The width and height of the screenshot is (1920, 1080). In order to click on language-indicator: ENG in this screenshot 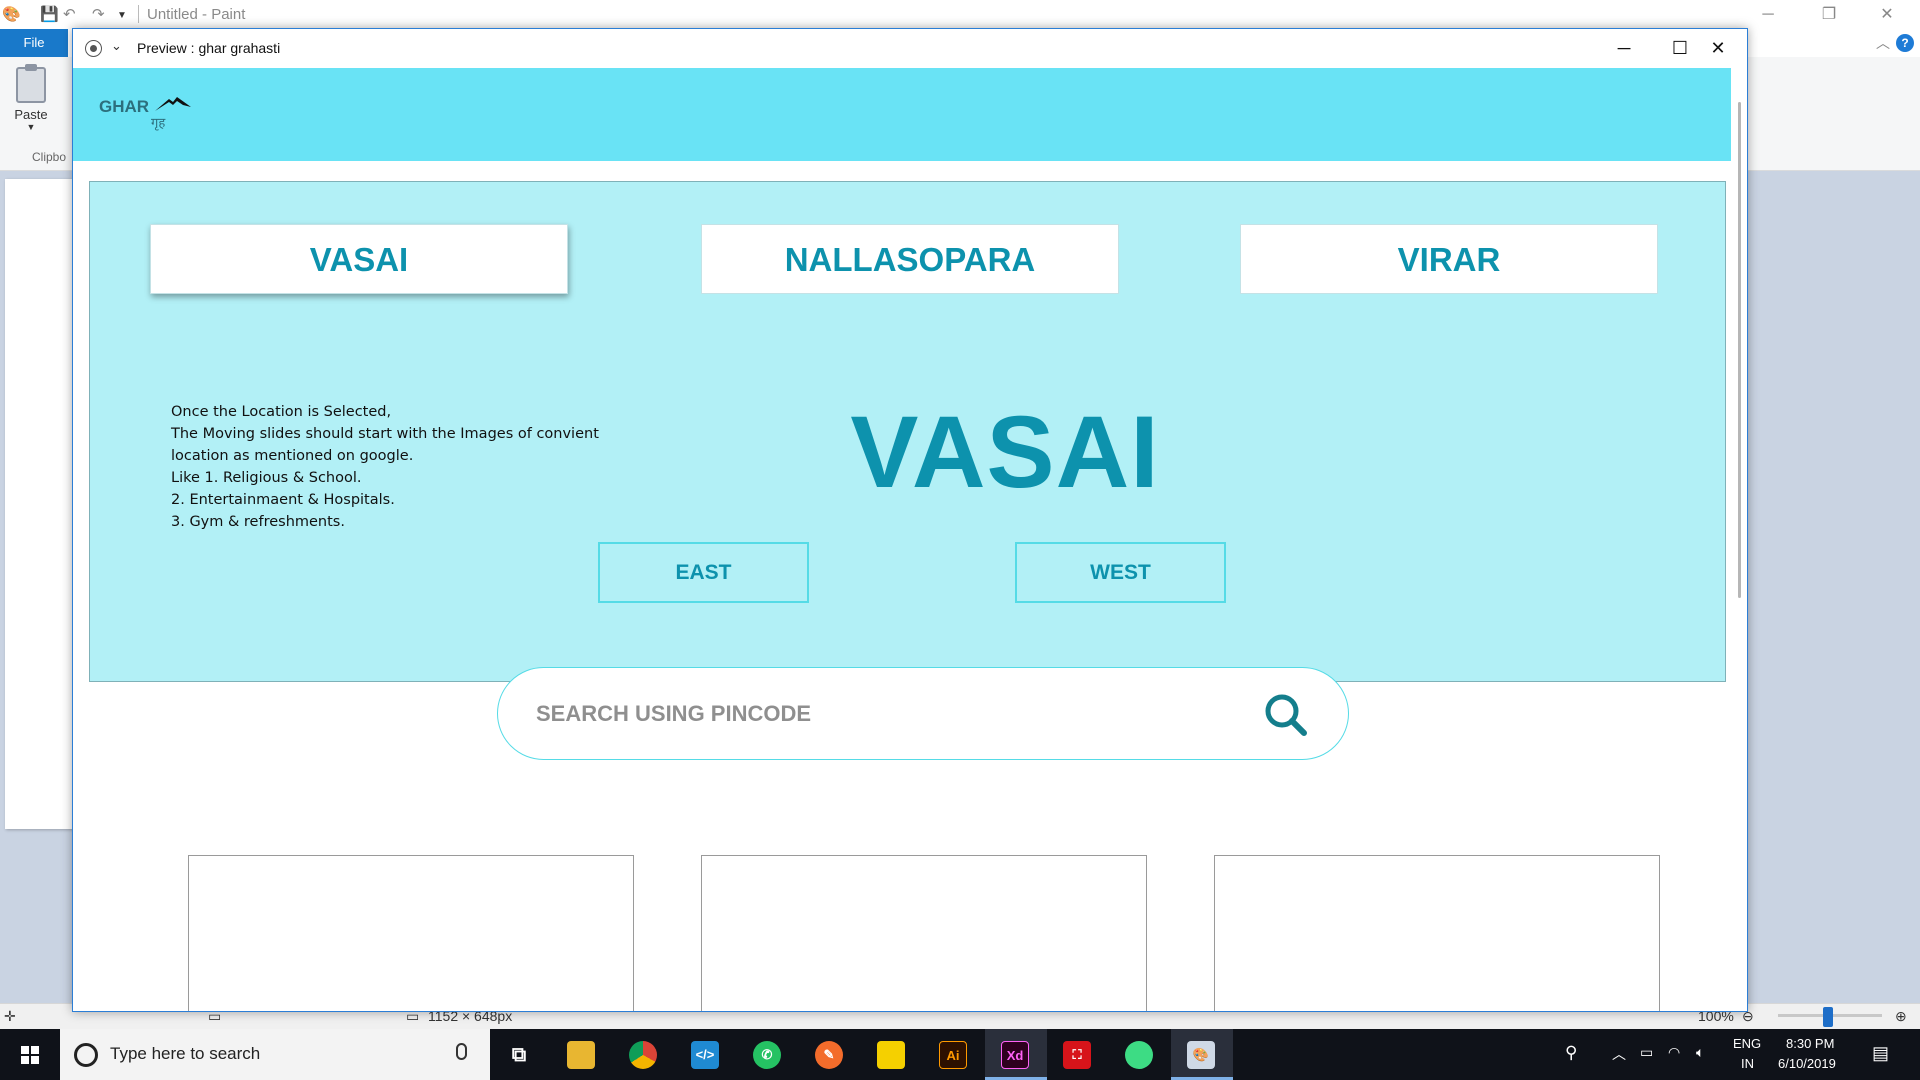, I will do `click(1747, 1043)`.